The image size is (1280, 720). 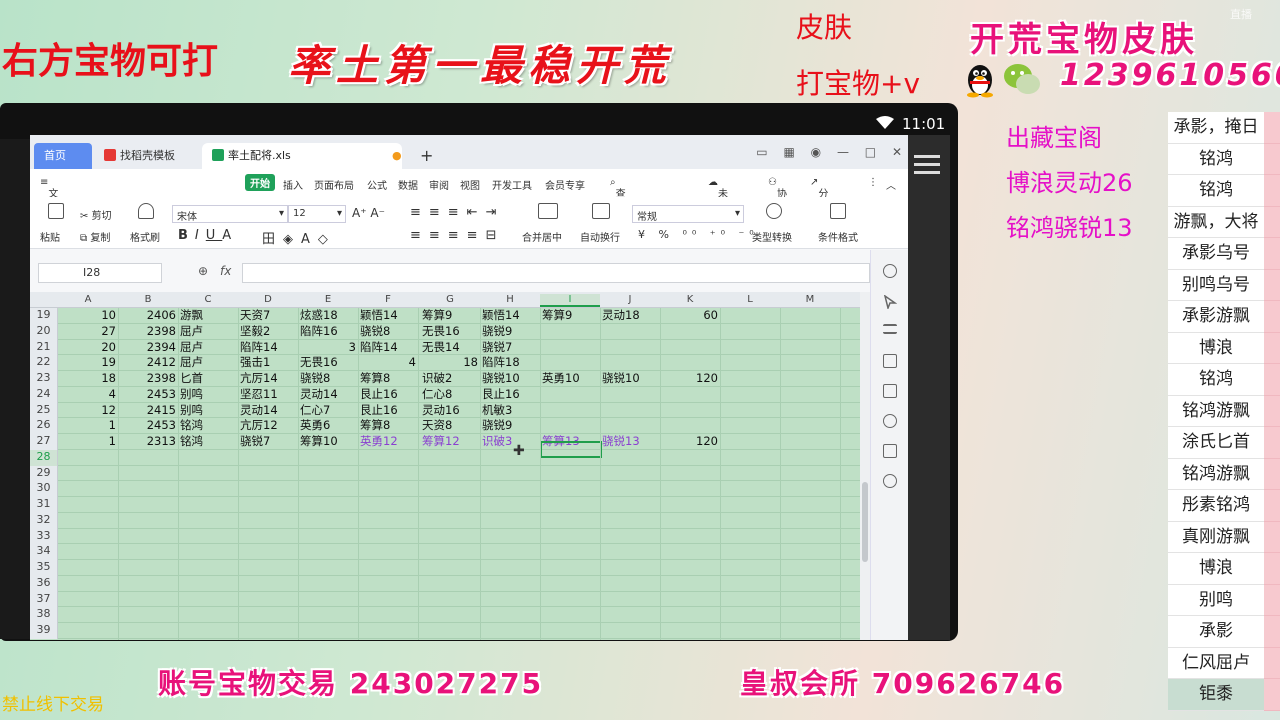 I want to click on cell-b27: 2313, so click(x=148, y=441).